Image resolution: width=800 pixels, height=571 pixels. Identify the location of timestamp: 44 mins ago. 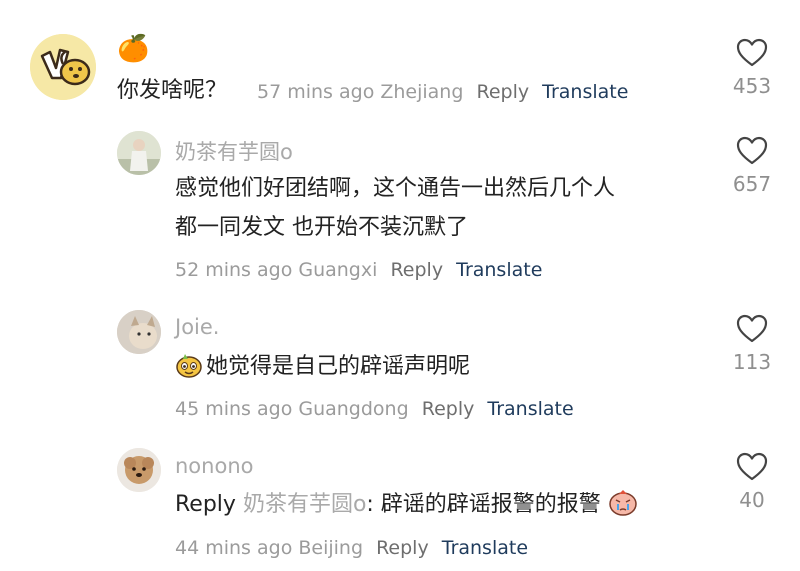
(234, 548).